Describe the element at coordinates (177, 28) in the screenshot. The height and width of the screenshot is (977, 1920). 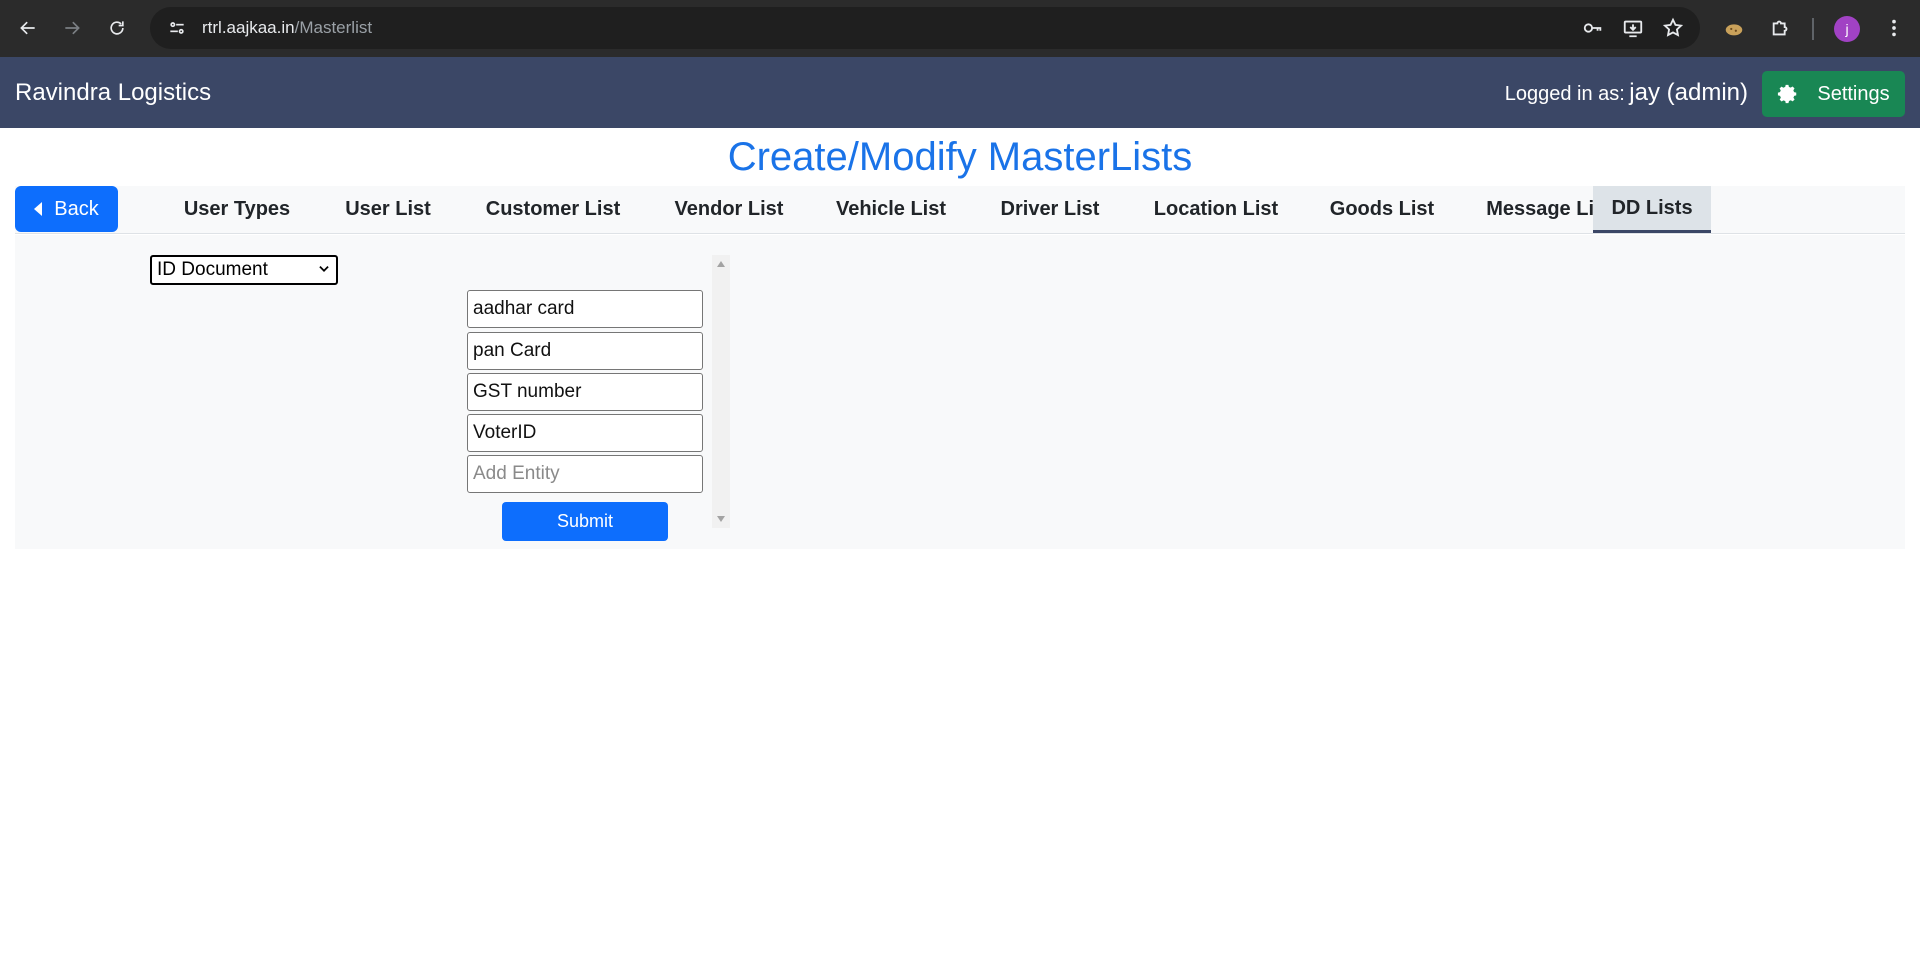
I see `site-info-icon` at that location.